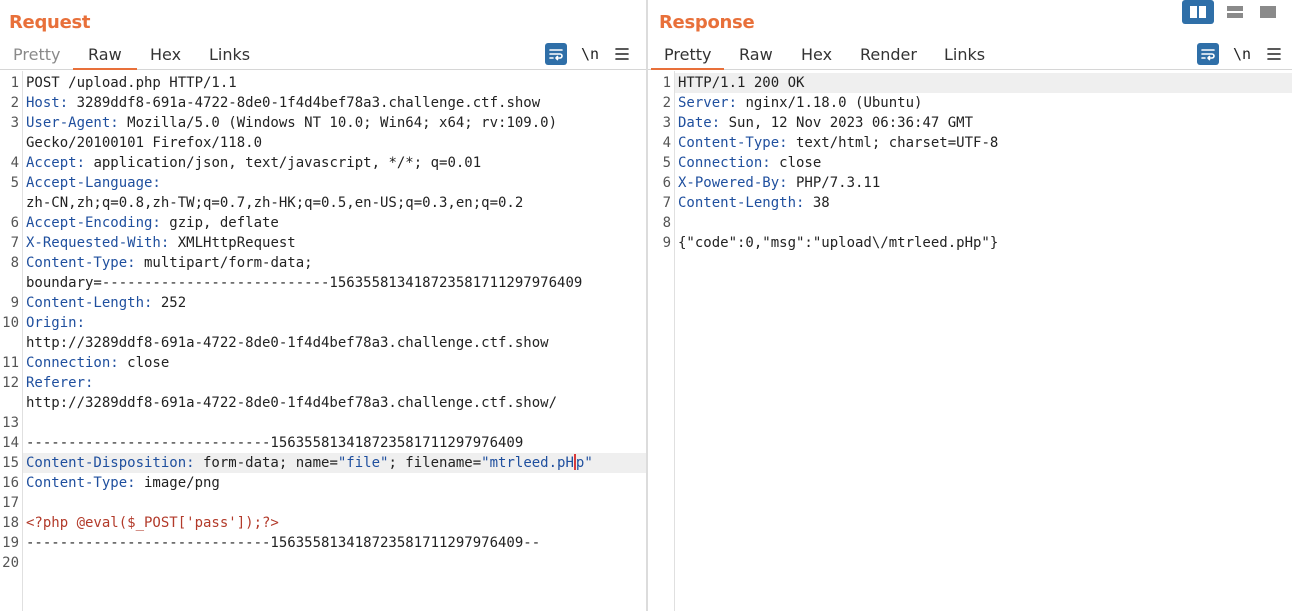 This screenshot has height=611, width=1292. Describe the element at coordinates (590, 54) in the screenshot. I see `request-show-newlines-button: \n` at that location.